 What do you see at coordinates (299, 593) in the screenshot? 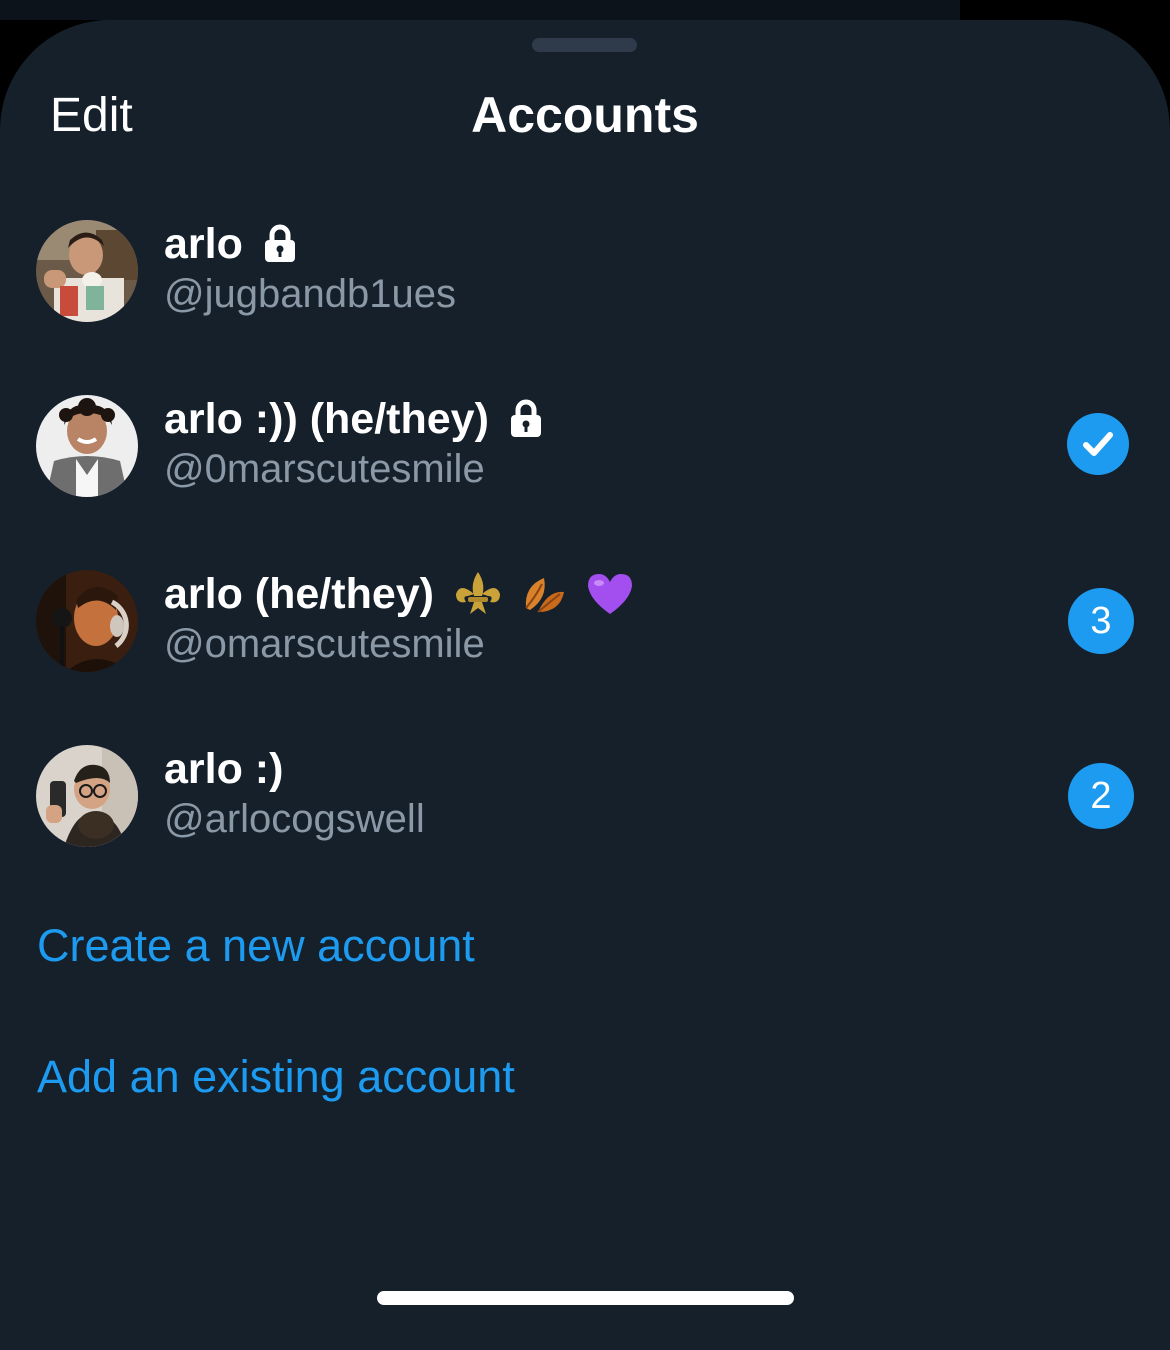
I see `display-name: arlo (he/they)` at bounding box center [299, 593].